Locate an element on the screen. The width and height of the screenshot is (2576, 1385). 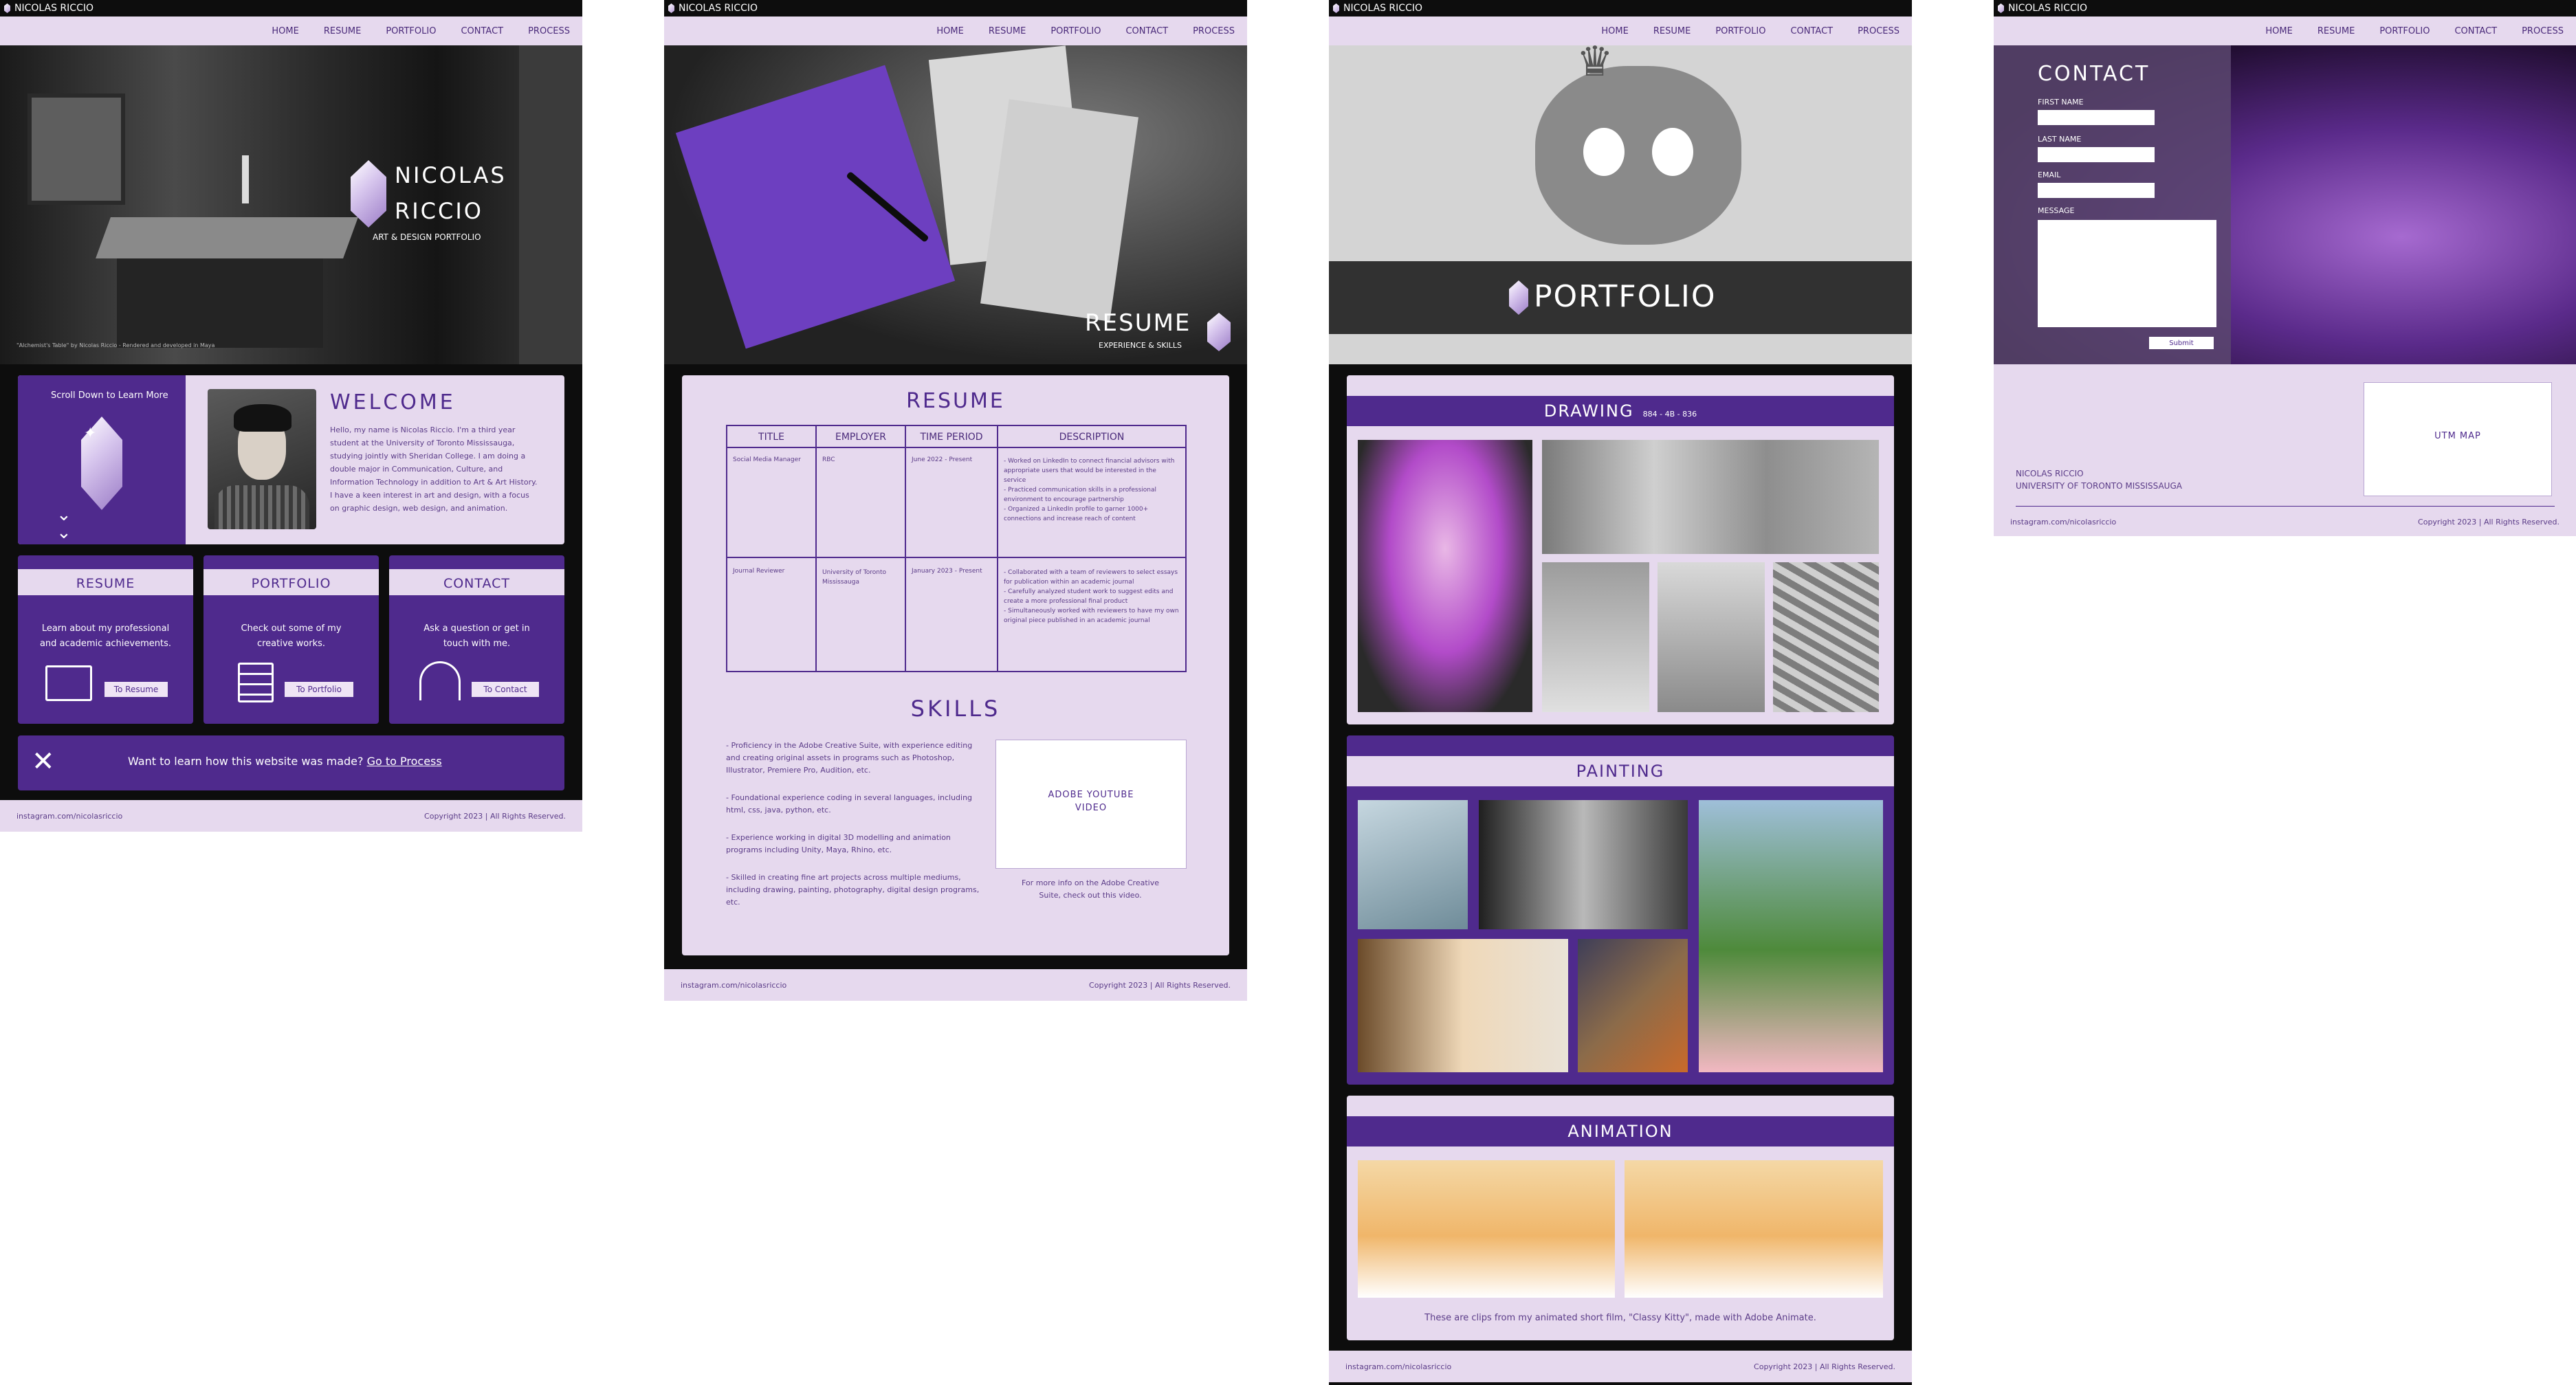
drawing-boy-art is located at coordinates (1445, 576).